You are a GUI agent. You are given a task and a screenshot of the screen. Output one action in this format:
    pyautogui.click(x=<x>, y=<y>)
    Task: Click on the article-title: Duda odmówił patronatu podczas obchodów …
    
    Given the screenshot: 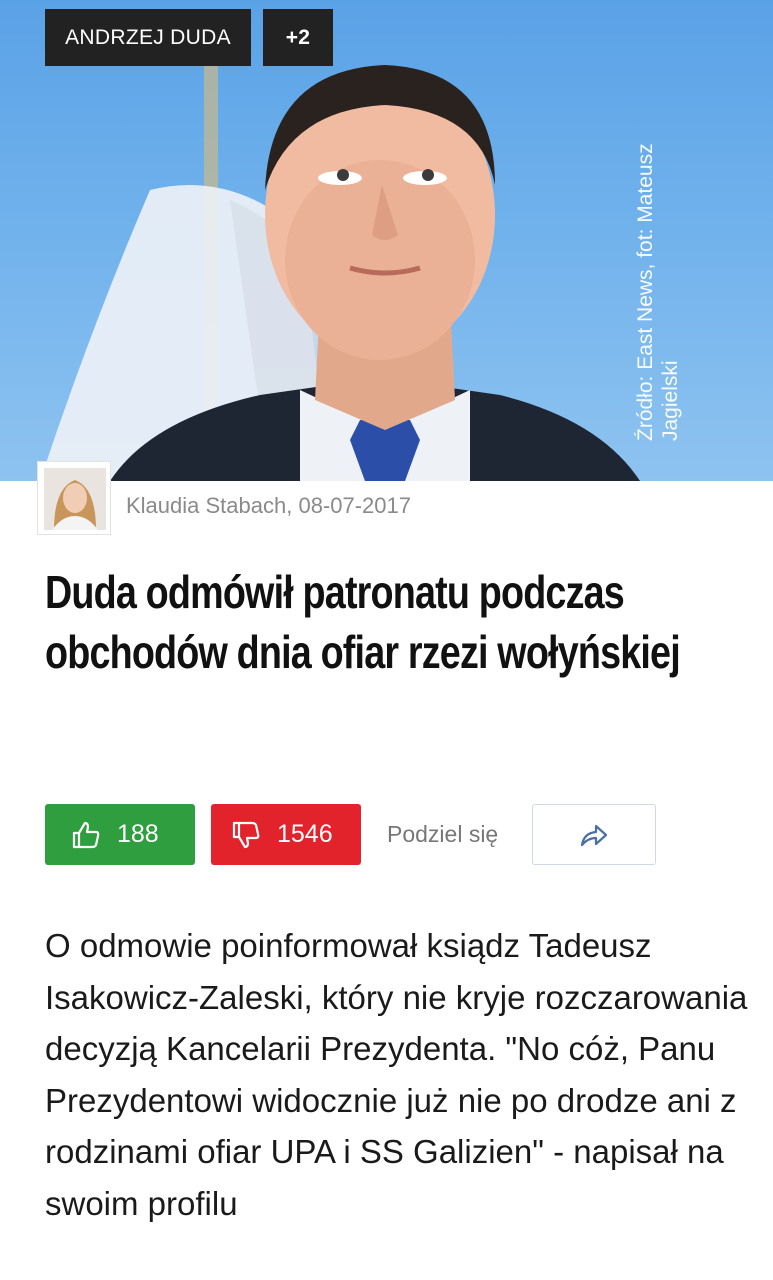 What is the action you would take?
    pyautogui.click(x=363, y=622)
    